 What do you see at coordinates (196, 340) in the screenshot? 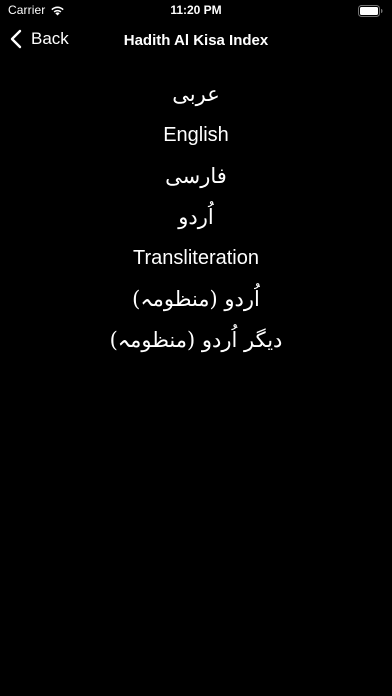
I see `index-item-other-urdu-poetic: دیگر اُردو (منظومہ)` at bounding box center [196, 340].